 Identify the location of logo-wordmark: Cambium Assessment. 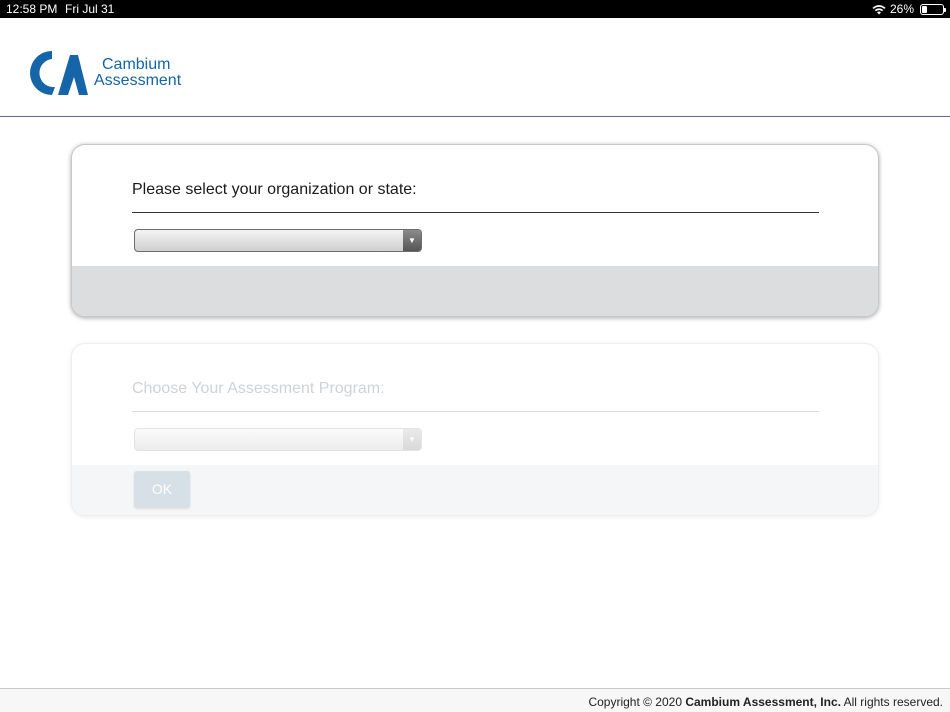
(137, 73).